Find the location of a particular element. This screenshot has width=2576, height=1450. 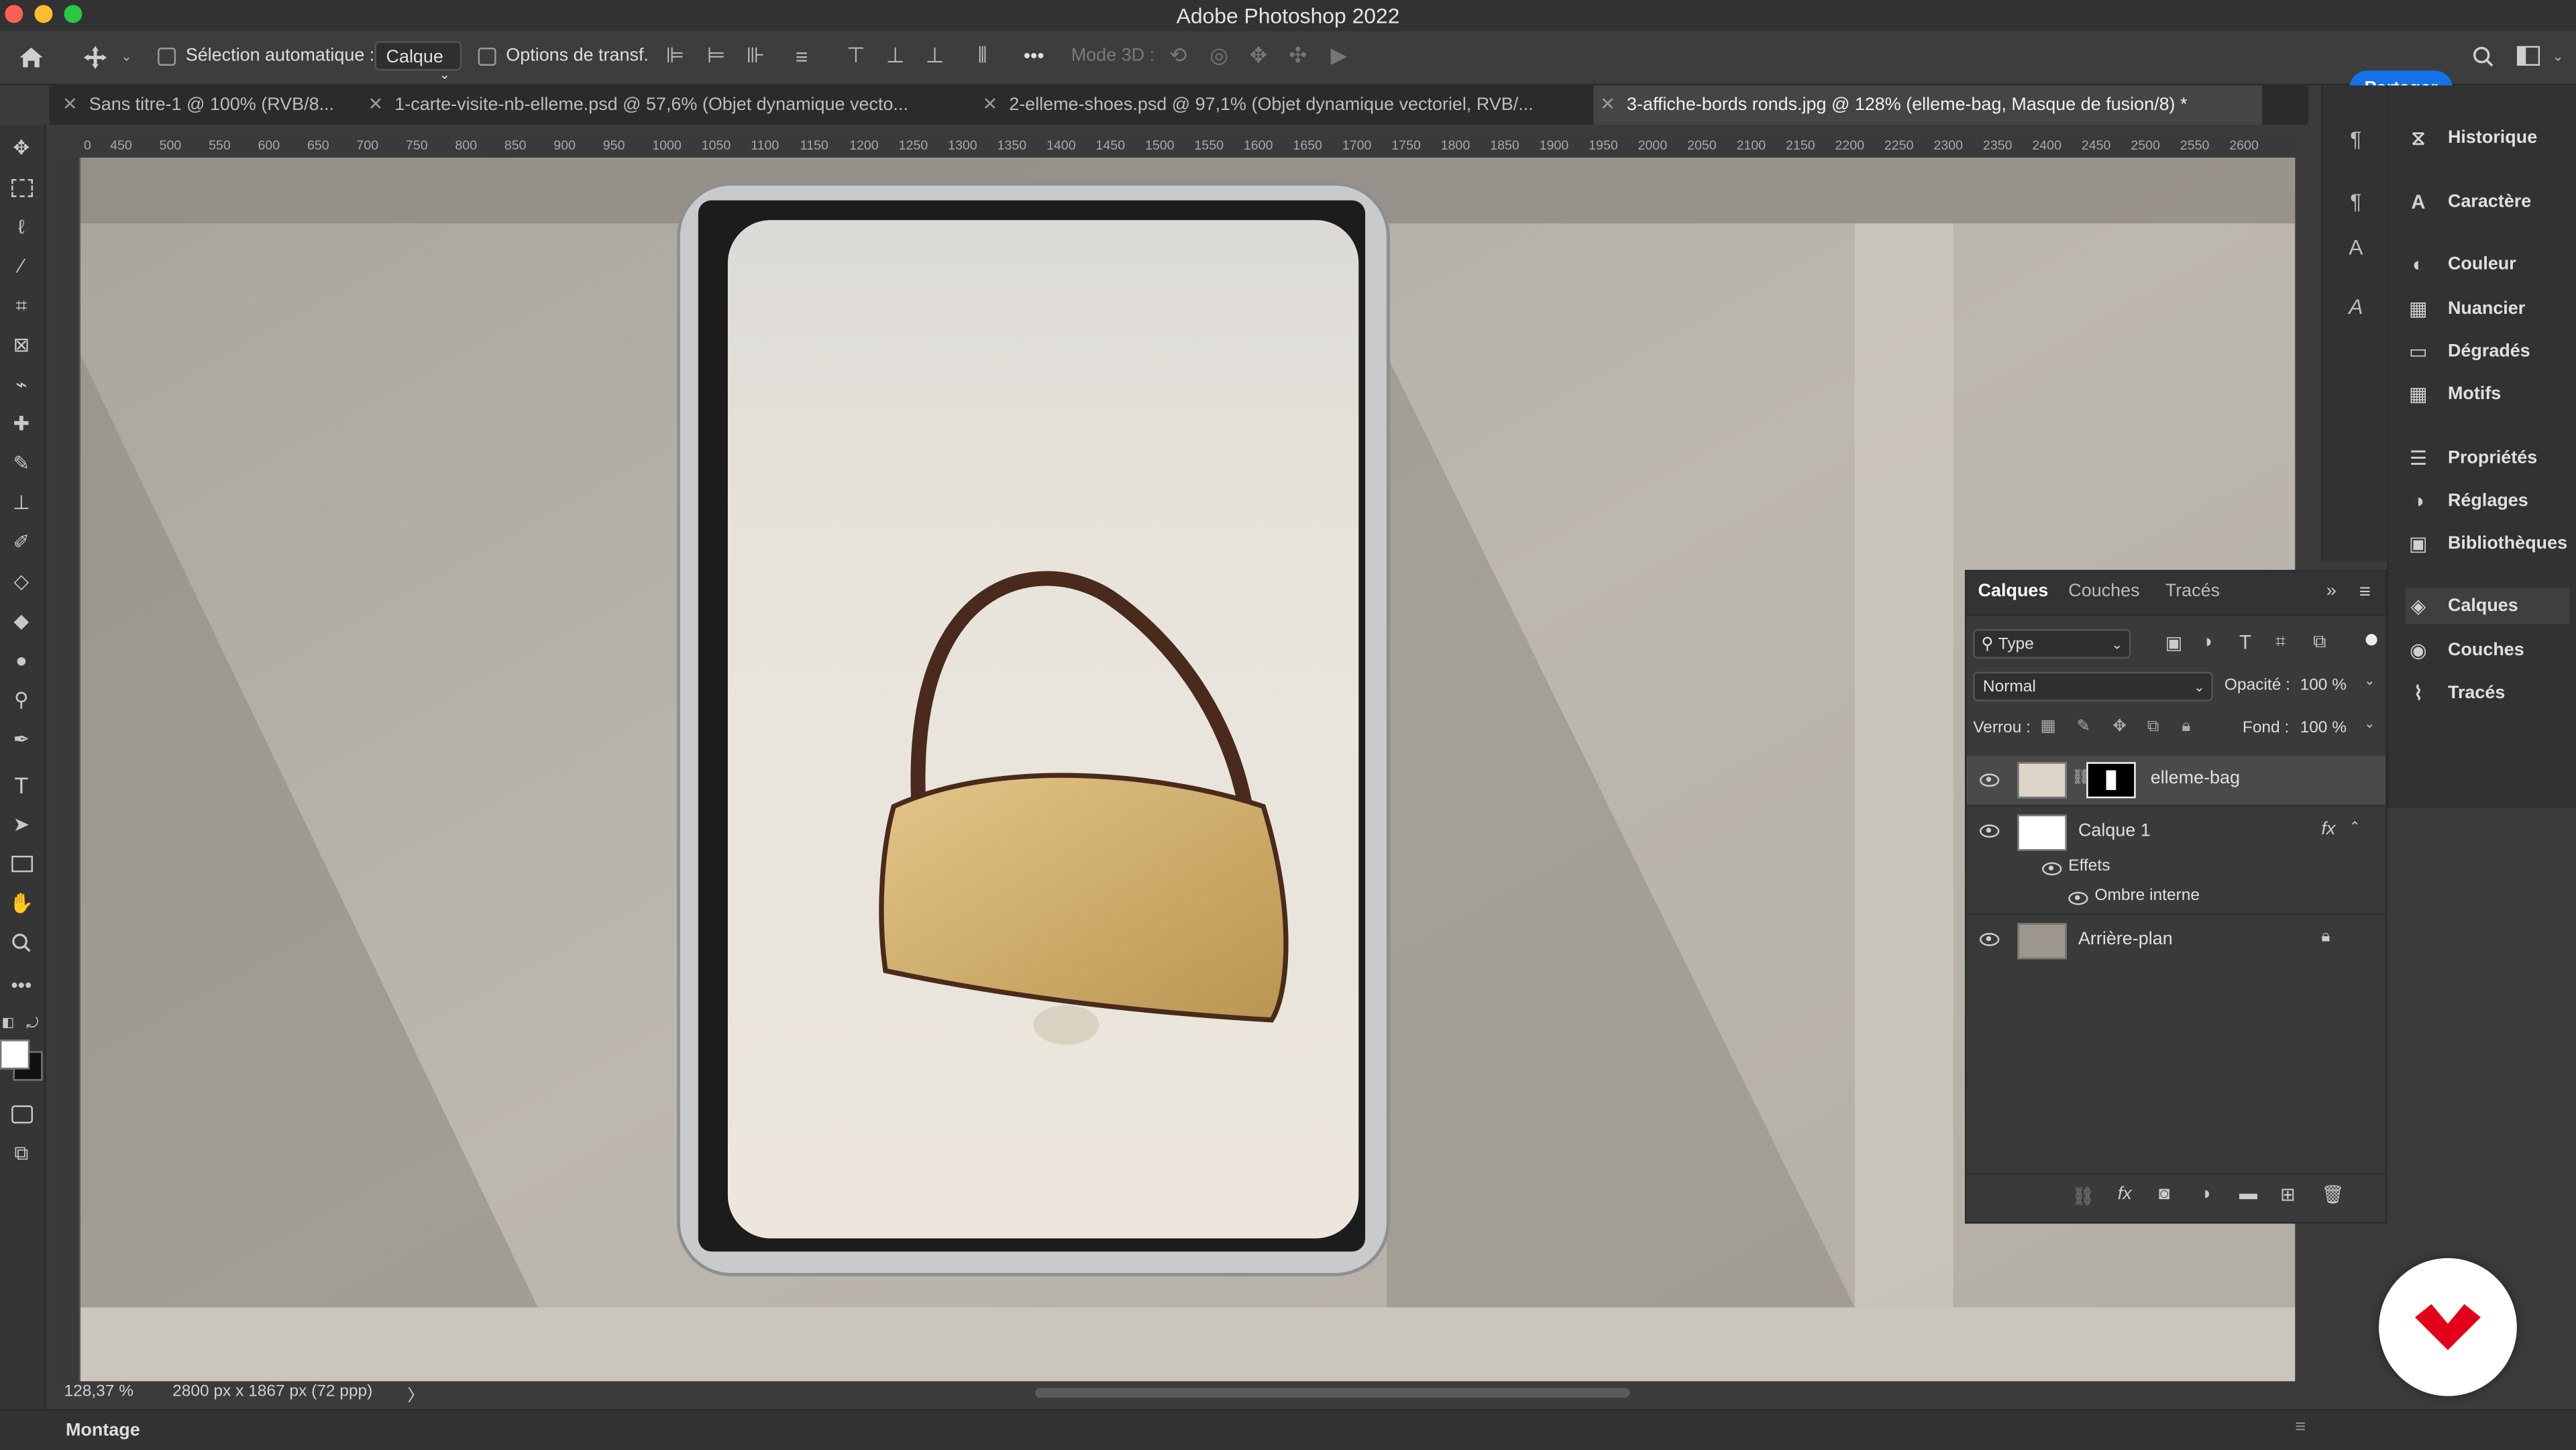

panel-traces: ⌇ Tracés is located at coordinates (2487, 693).